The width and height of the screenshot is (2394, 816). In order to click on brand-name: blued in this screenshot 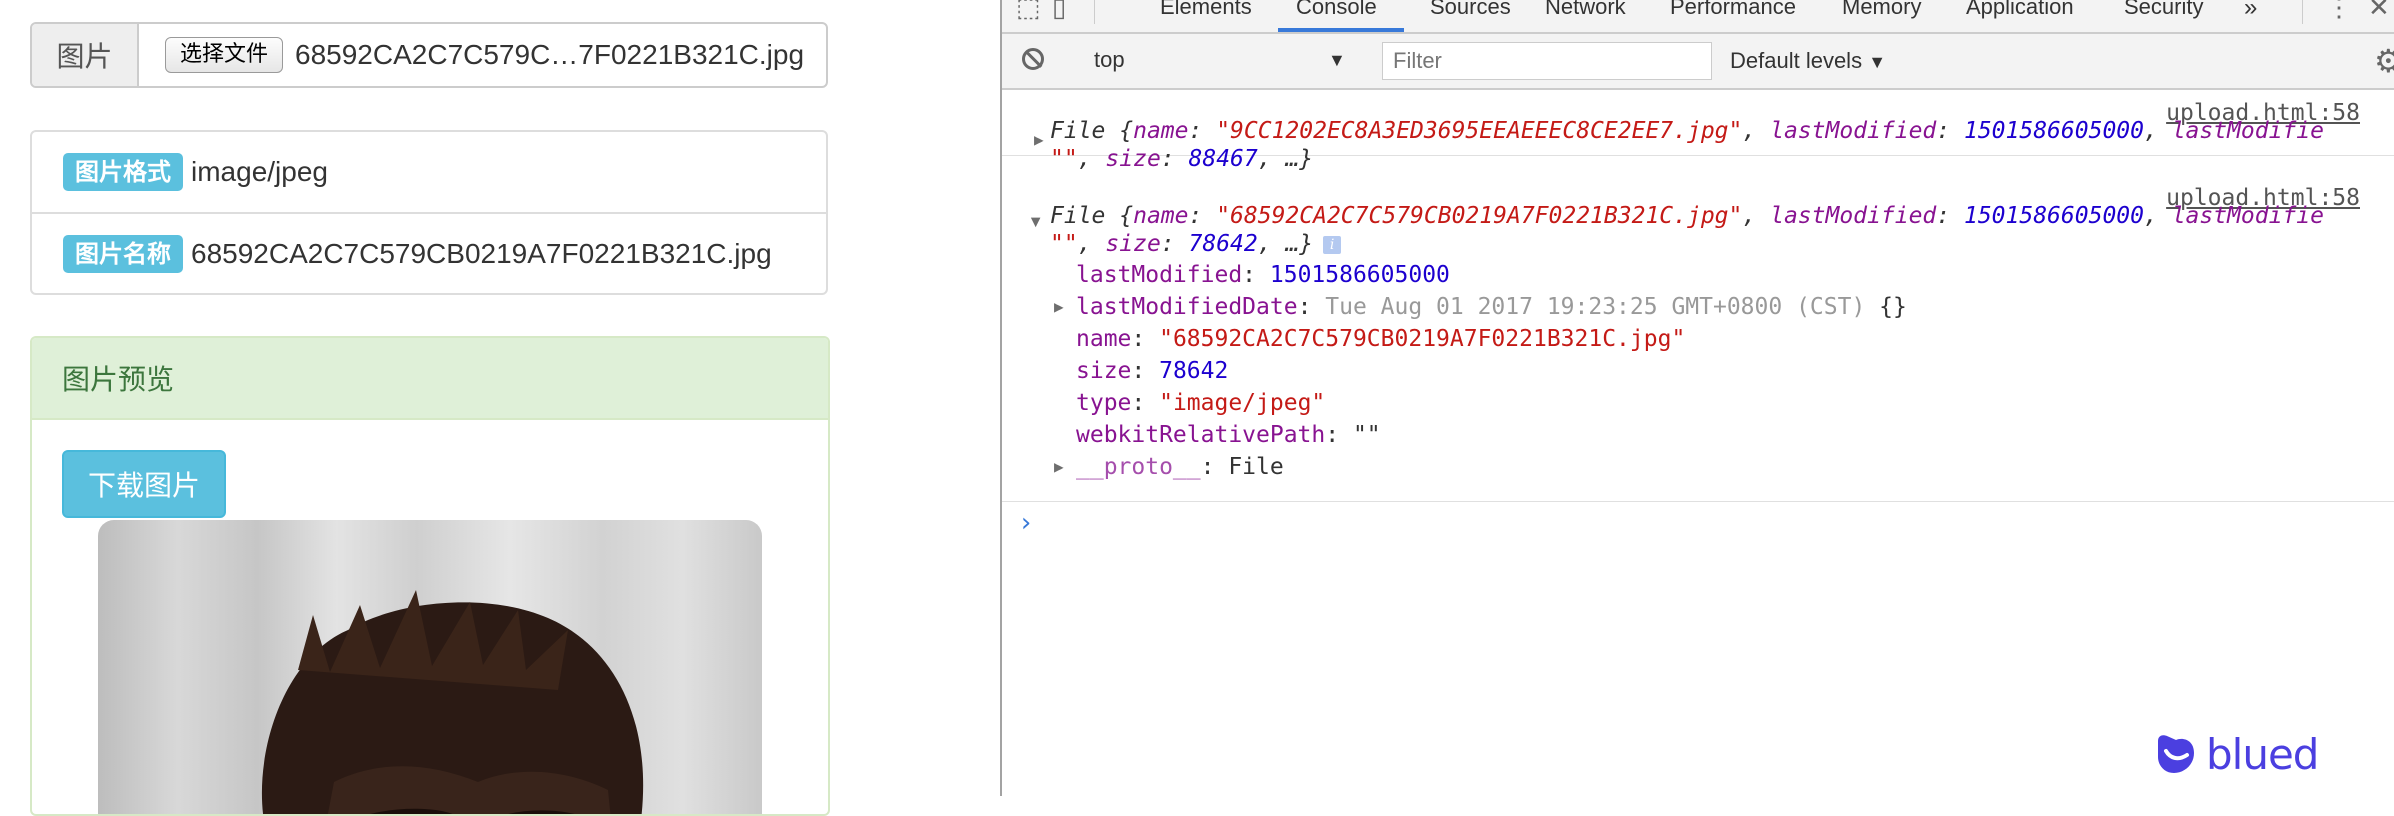, I will do `click(2262, 754)`.